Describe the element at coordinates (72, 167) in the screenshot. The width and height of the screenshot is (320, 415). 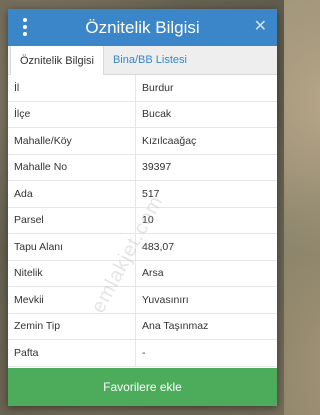
I see `row-key: Mahalle No` at that location.